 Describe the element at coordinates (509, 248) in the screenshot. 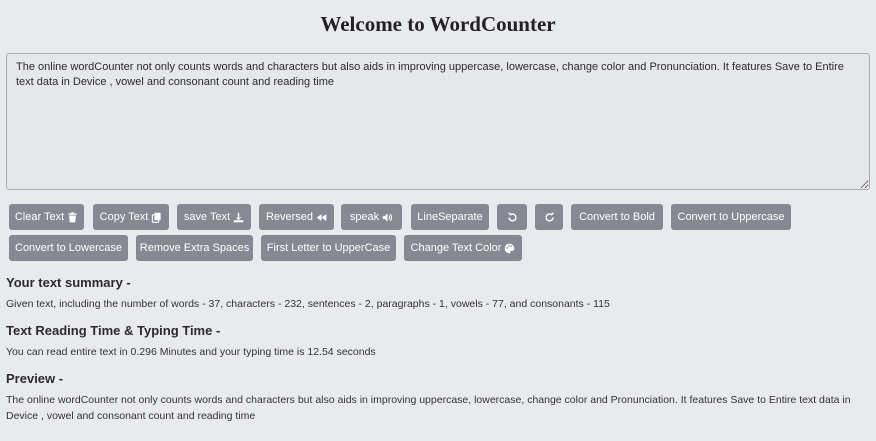

I see `palette-icon` at that location.